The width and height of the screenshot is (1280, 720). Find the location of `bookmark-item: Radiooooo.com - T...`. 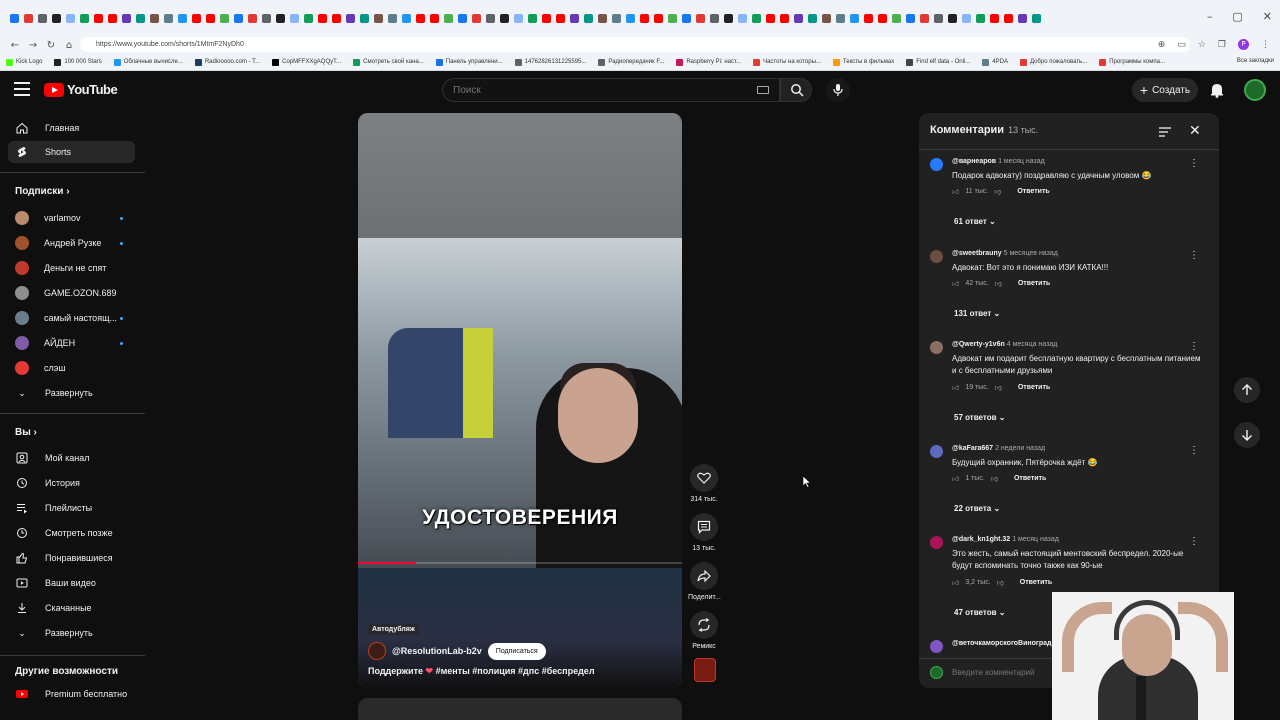

bookmark-item: Radiooooo.com - T... is located at coordinates (227, 62).